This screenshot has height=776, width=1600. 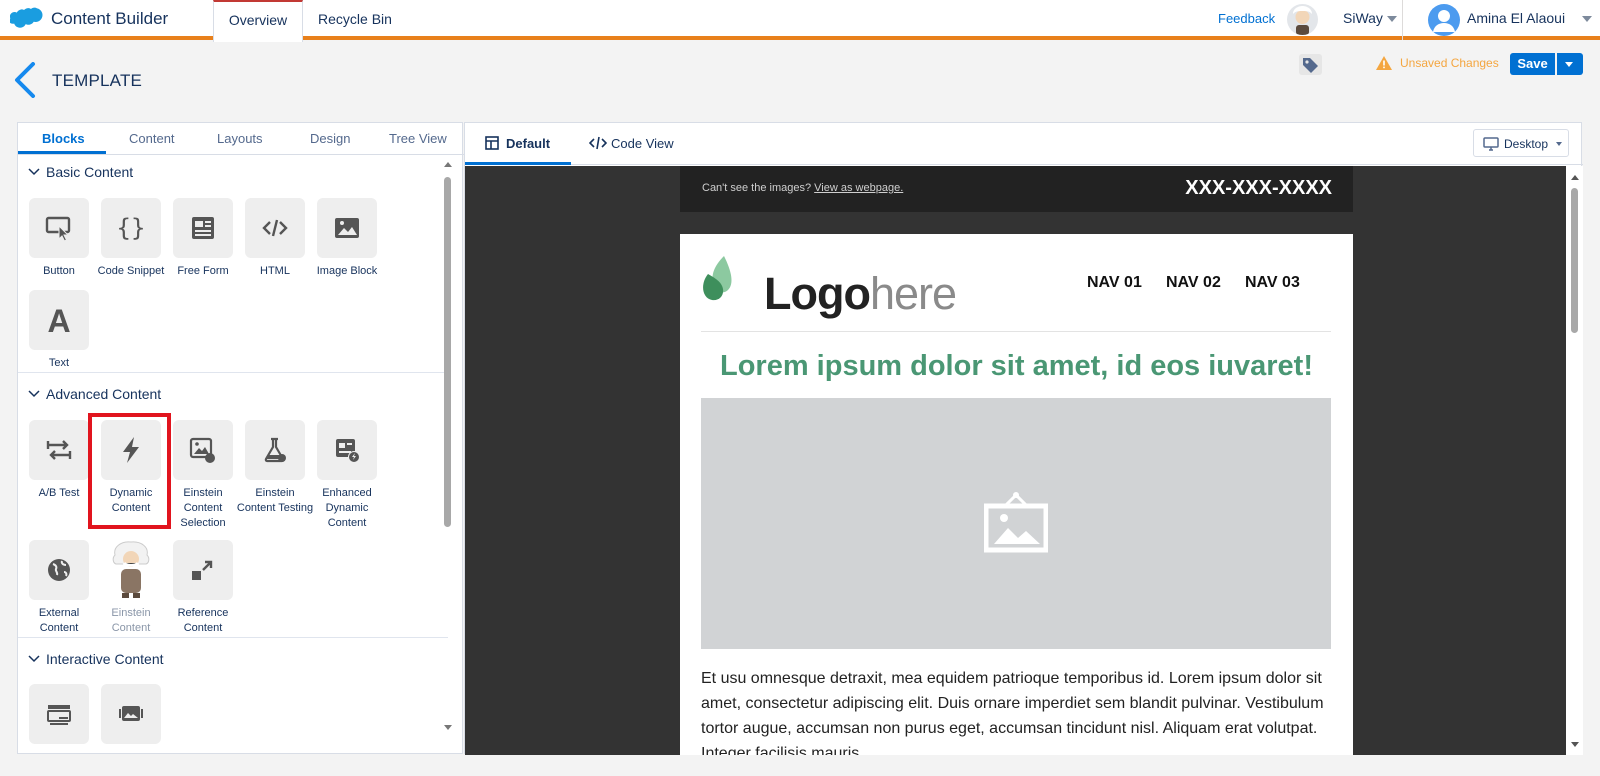 I want to click on preheader-text: Can't see the images? View as webpage., so click(x=802, y=188).